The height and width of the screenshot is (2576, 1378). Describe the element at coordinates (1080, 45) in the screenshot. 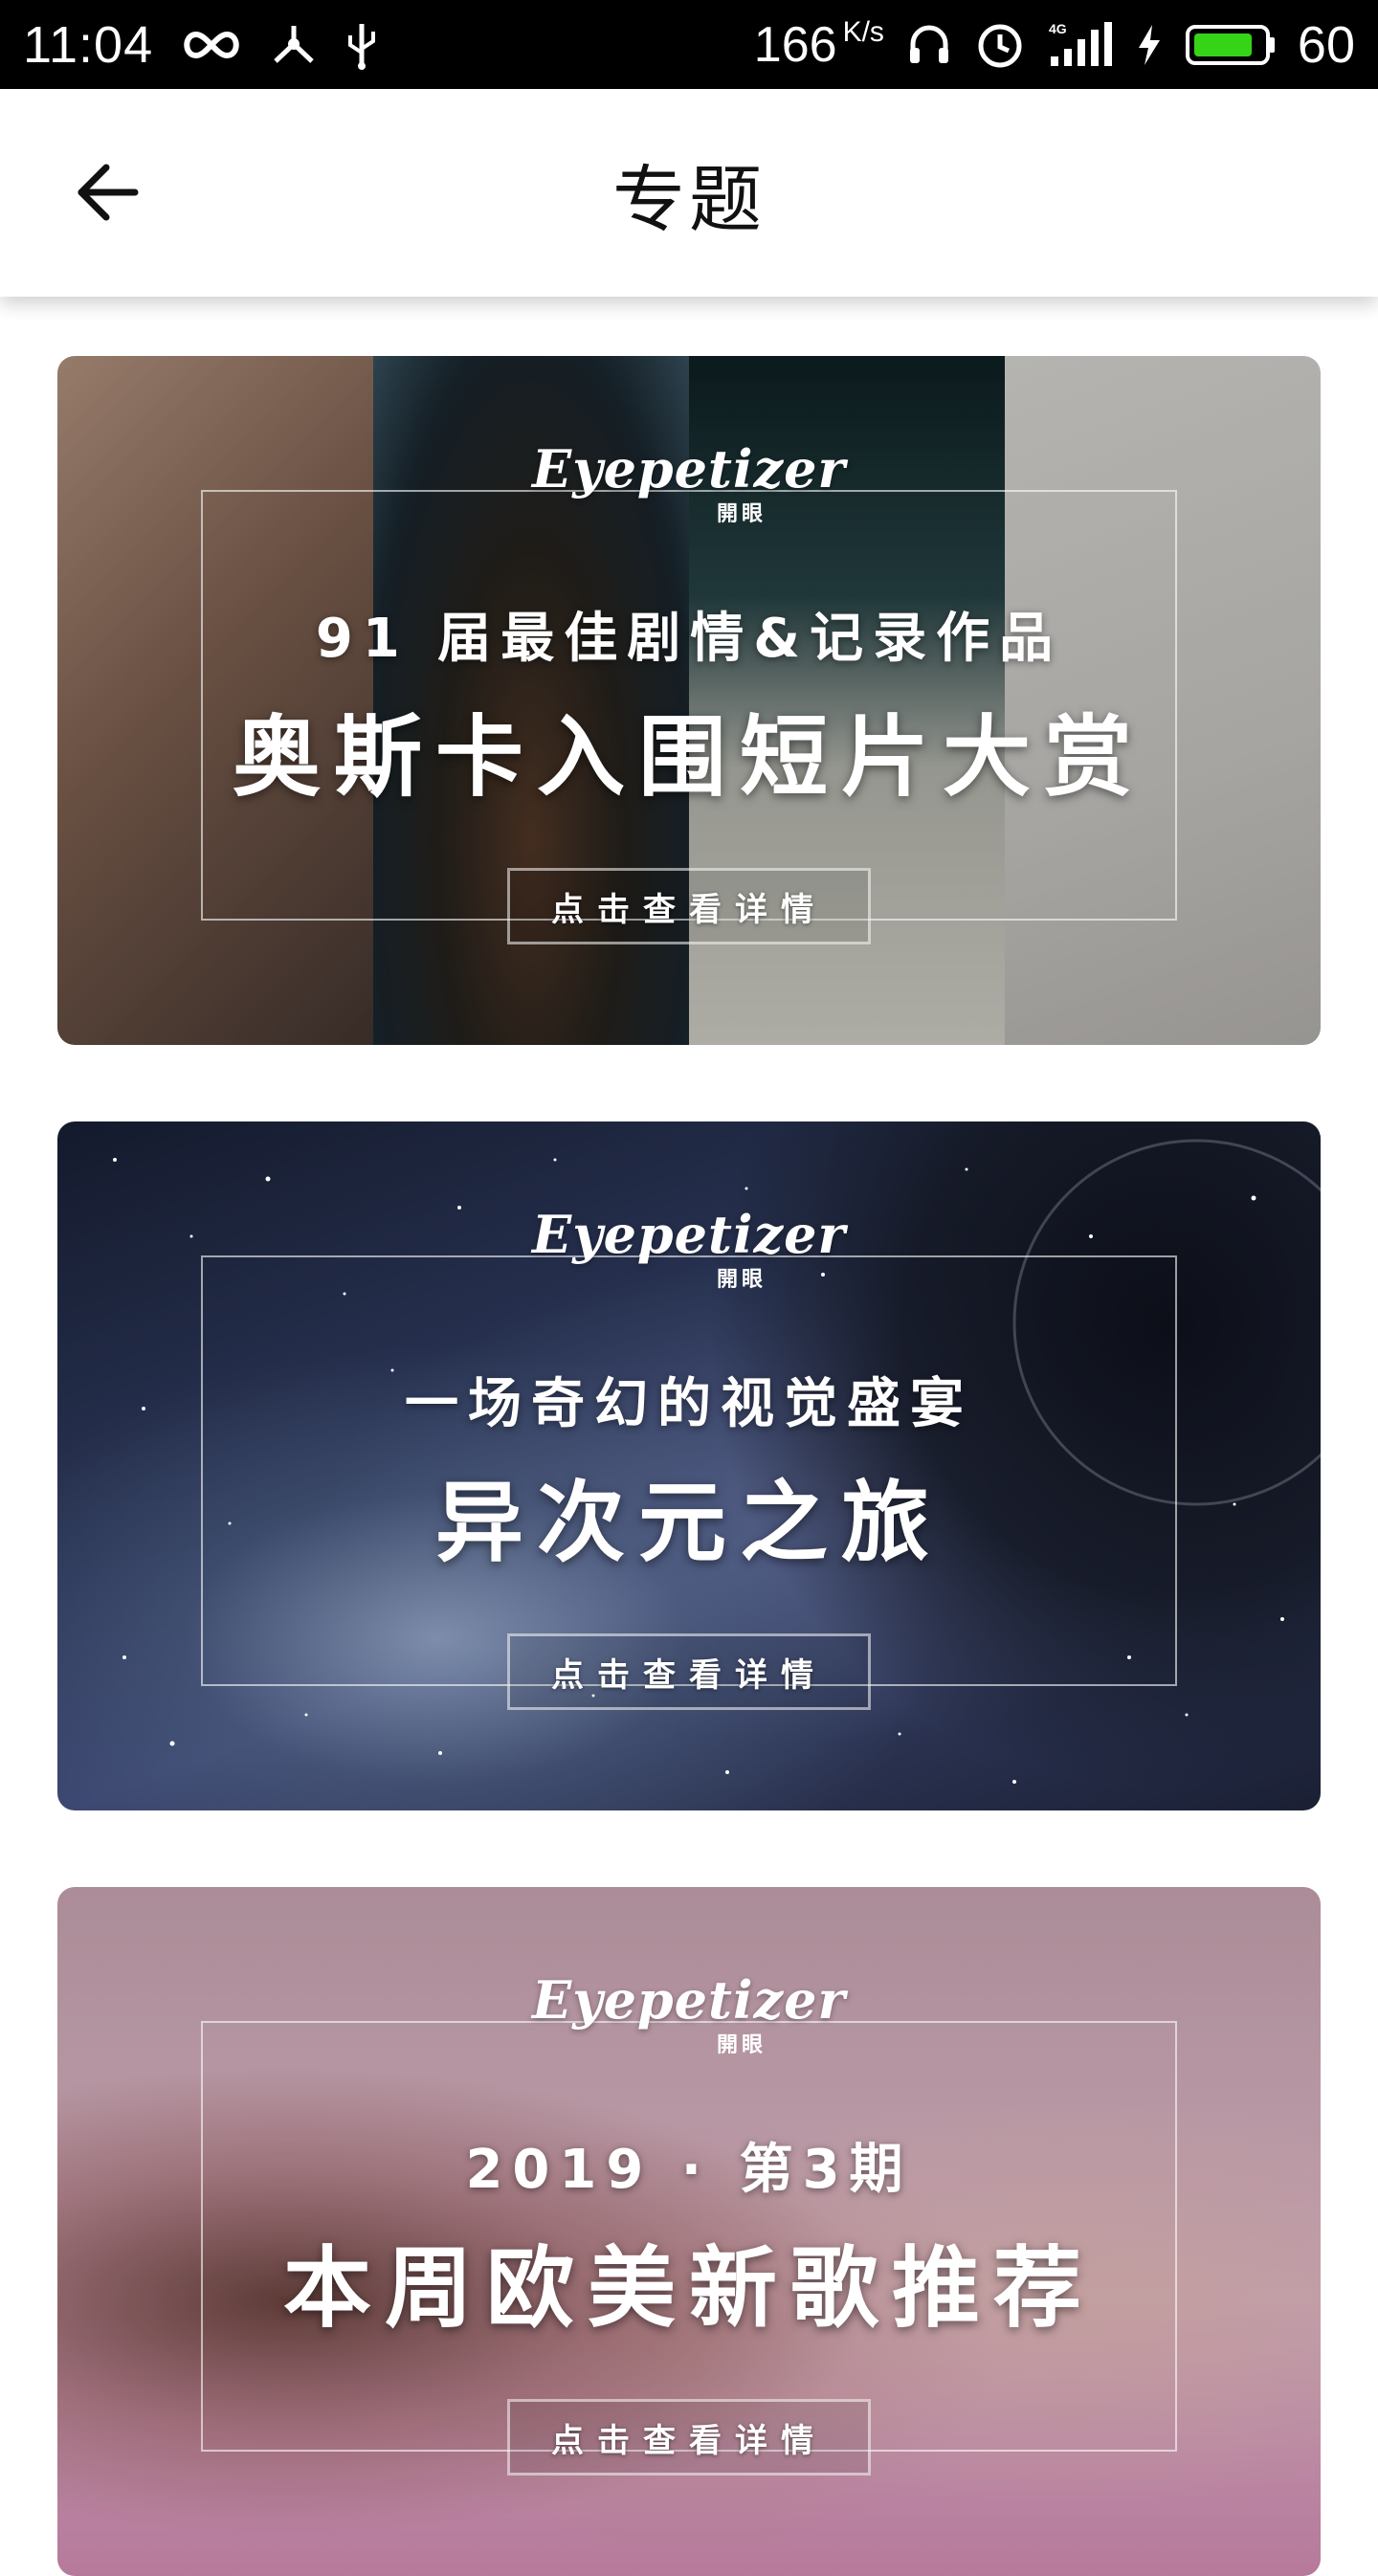

I see `signal-4g-icon: 4G` at that location.